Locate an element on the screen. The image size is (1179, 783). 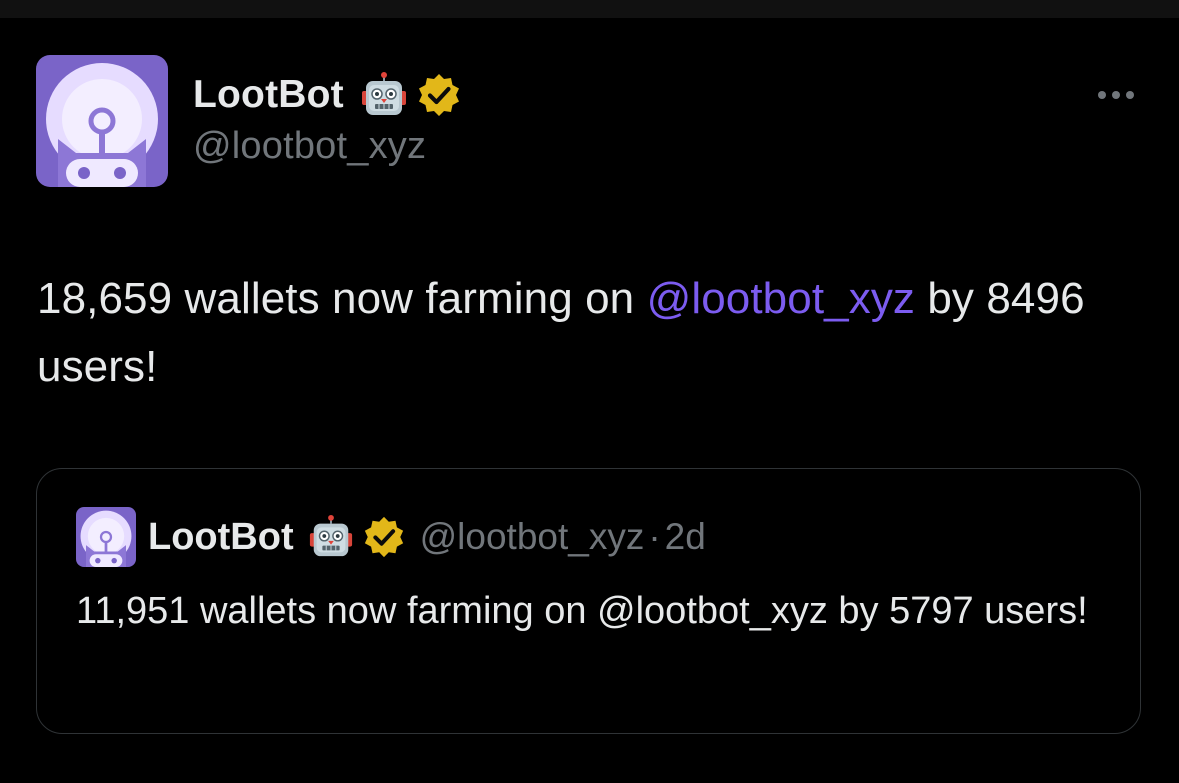
lootbot-avatar is located at coordinates (102, 121).